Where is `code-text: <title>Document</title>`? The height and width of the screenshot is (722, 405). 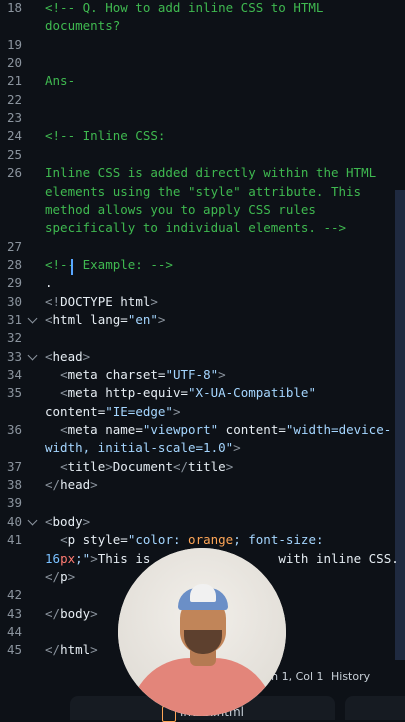
code-text: <title>Document</title> is located at coordinates (147, 466).